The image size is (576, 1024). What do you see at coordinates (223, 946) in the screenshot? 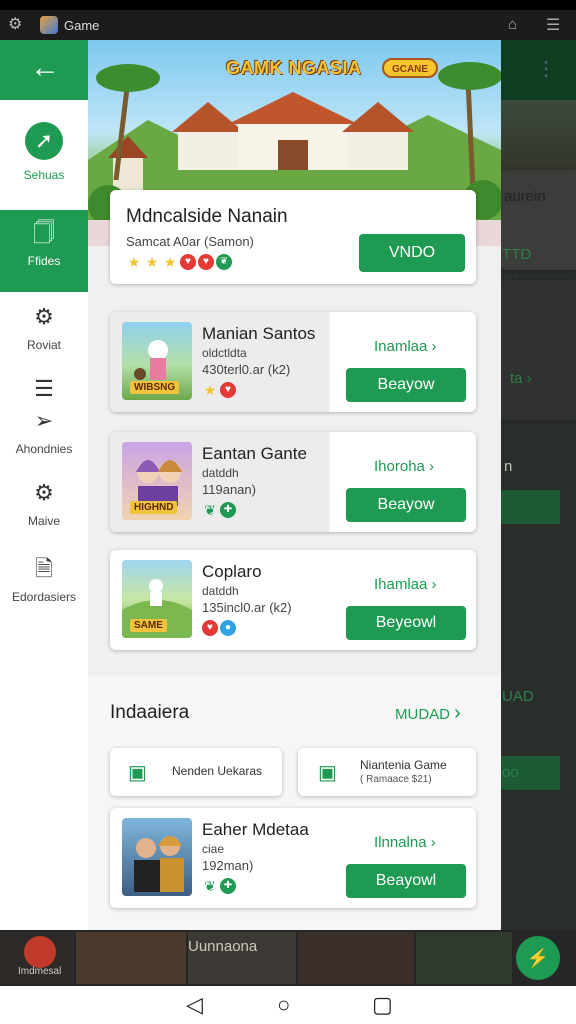
I see `carousel-label: Uunnaona` at bounding box center [223, 946].